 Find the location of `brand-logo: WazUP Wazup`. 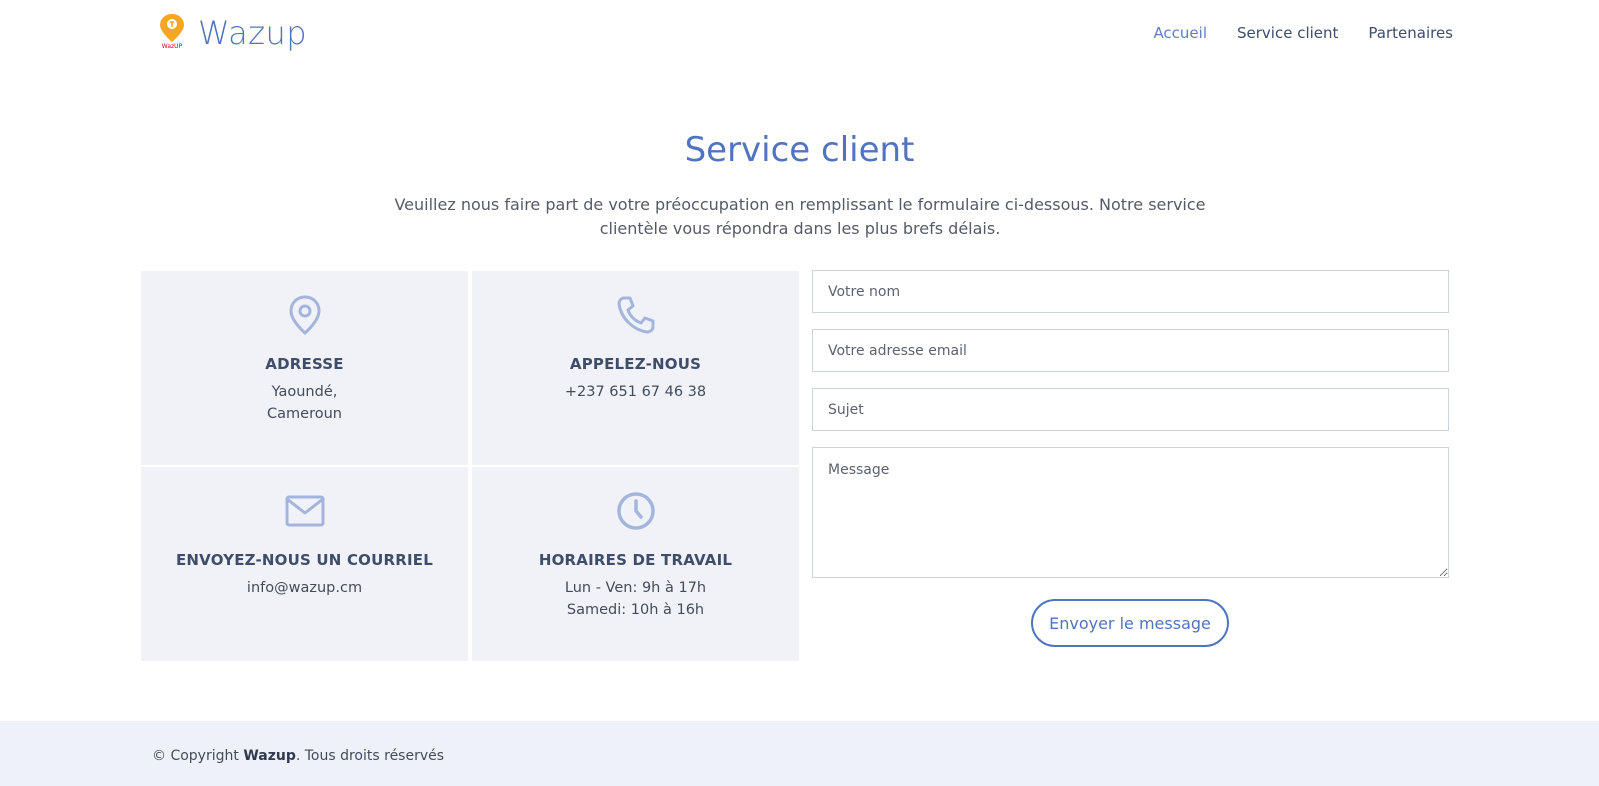

brand-logo: WazUP Wazup is located at coordinates (231, 33).